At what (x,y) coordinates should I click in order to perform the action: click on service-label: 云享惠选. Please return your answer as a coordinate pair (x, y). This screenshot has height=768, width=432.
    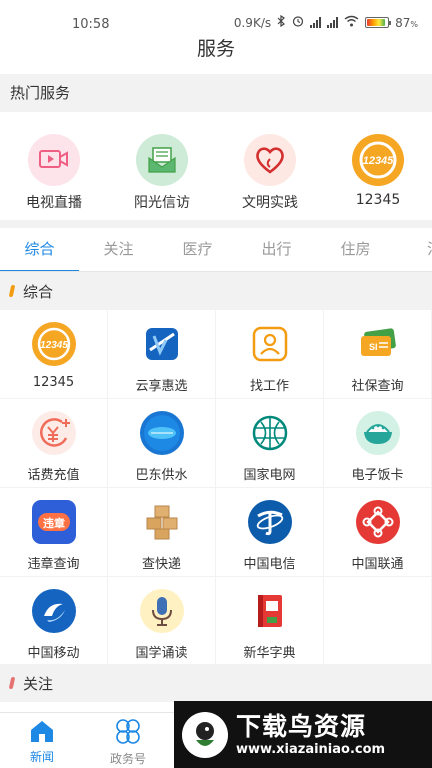
    Looking at the image, I should click on (161, 386).